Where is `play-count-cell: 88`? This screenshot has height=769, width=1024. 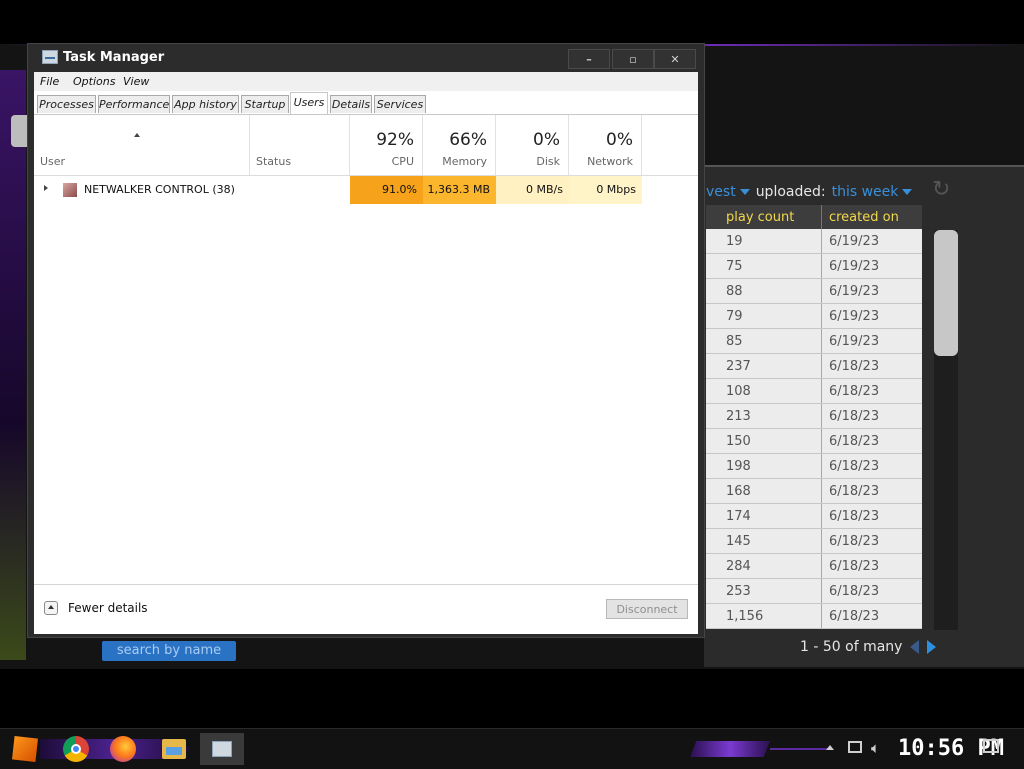 play-count-cell: 88 is located at coordinates (764, 291).